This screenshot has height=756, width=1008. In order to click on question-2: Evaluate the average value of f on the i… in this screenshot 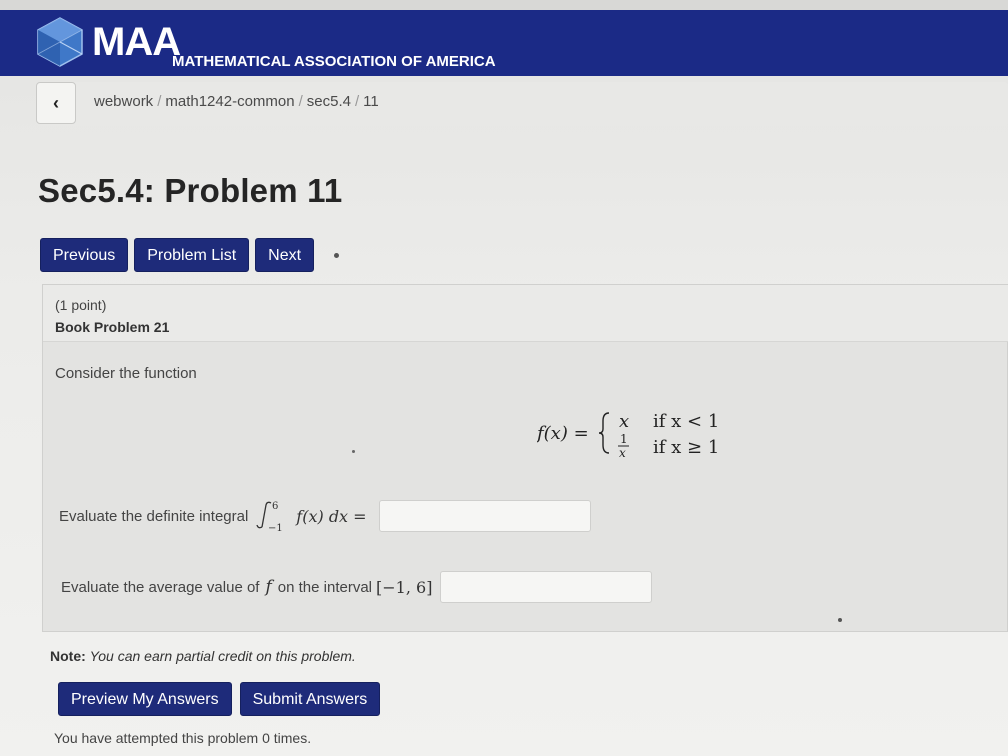, I will do `click(357, 587)`.